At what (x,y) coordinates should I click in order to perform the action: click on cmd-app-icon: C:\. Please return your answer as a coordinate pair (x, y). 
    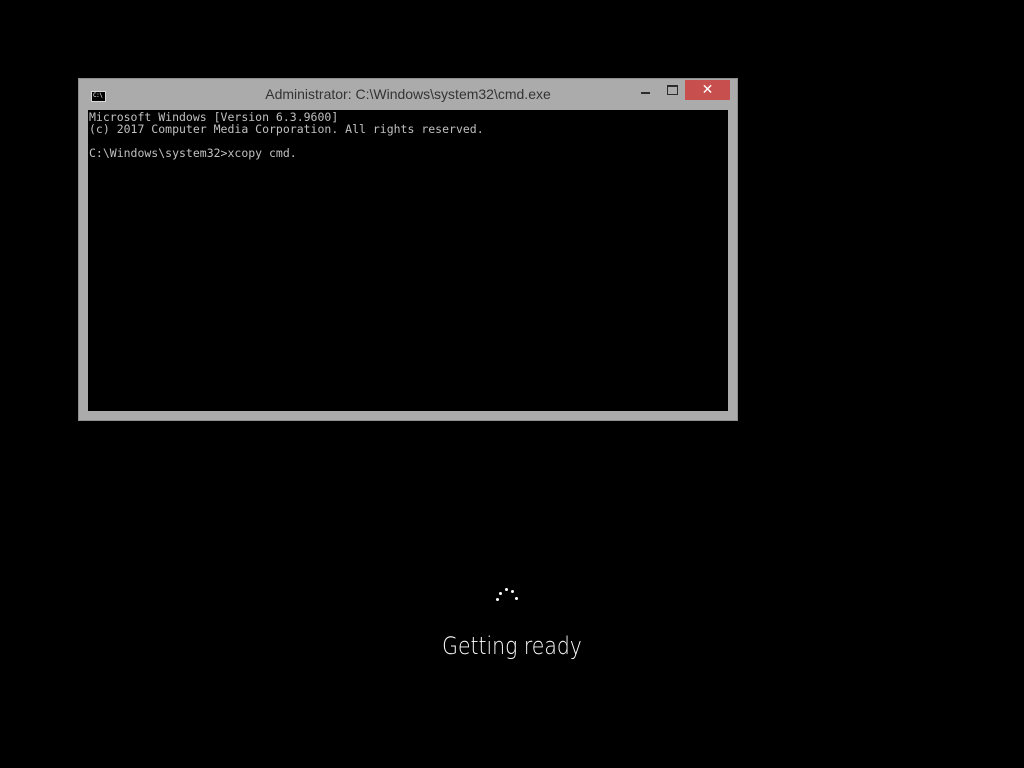
    Looking at the image, I should click on (98, 96).